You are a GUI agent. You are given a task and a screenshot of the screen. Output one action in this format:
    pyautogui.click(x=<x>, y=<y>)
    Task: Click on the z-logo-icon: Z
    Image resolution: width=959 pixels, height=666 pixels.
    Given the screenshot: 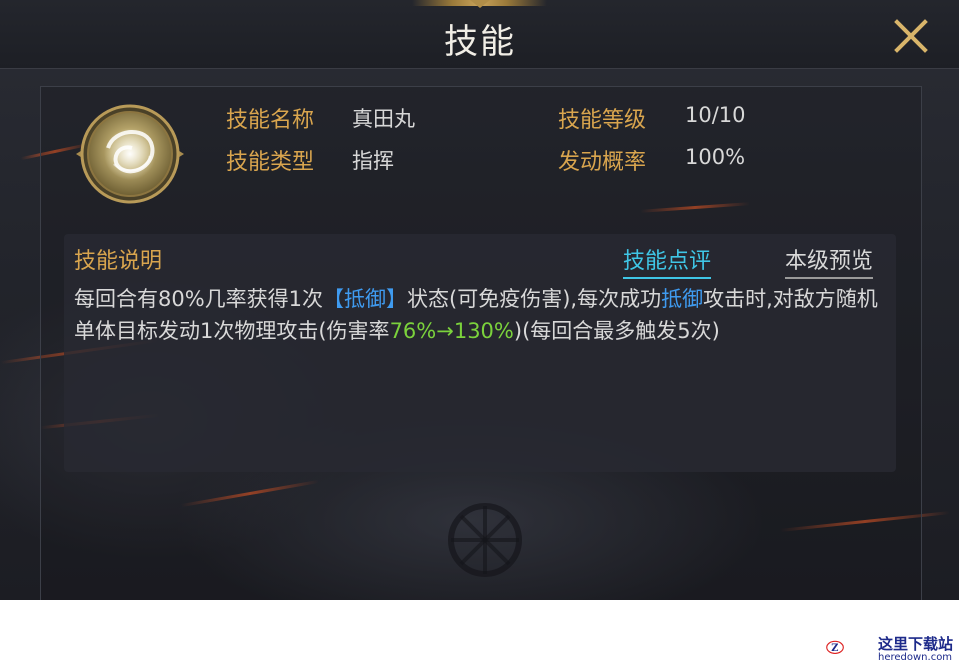 What is the action you would take?
    pyautogui.click(x=835, y=647)
    